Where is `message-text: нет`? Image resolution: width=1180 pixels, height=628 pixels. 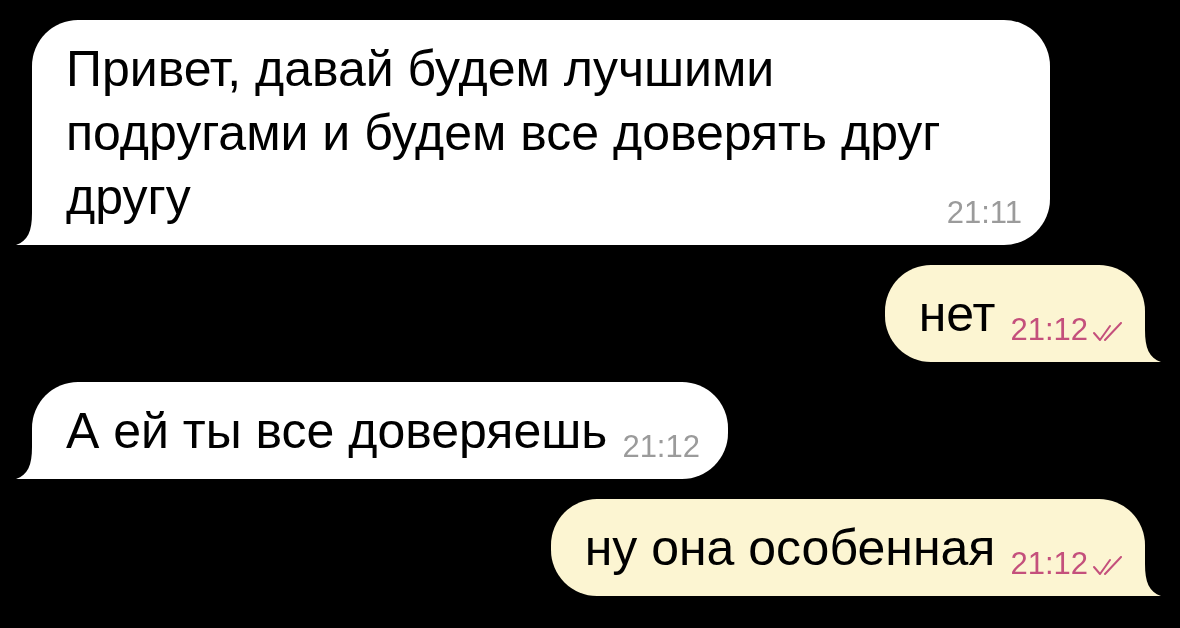
message-text: нет is located at coordinates (957, 314).